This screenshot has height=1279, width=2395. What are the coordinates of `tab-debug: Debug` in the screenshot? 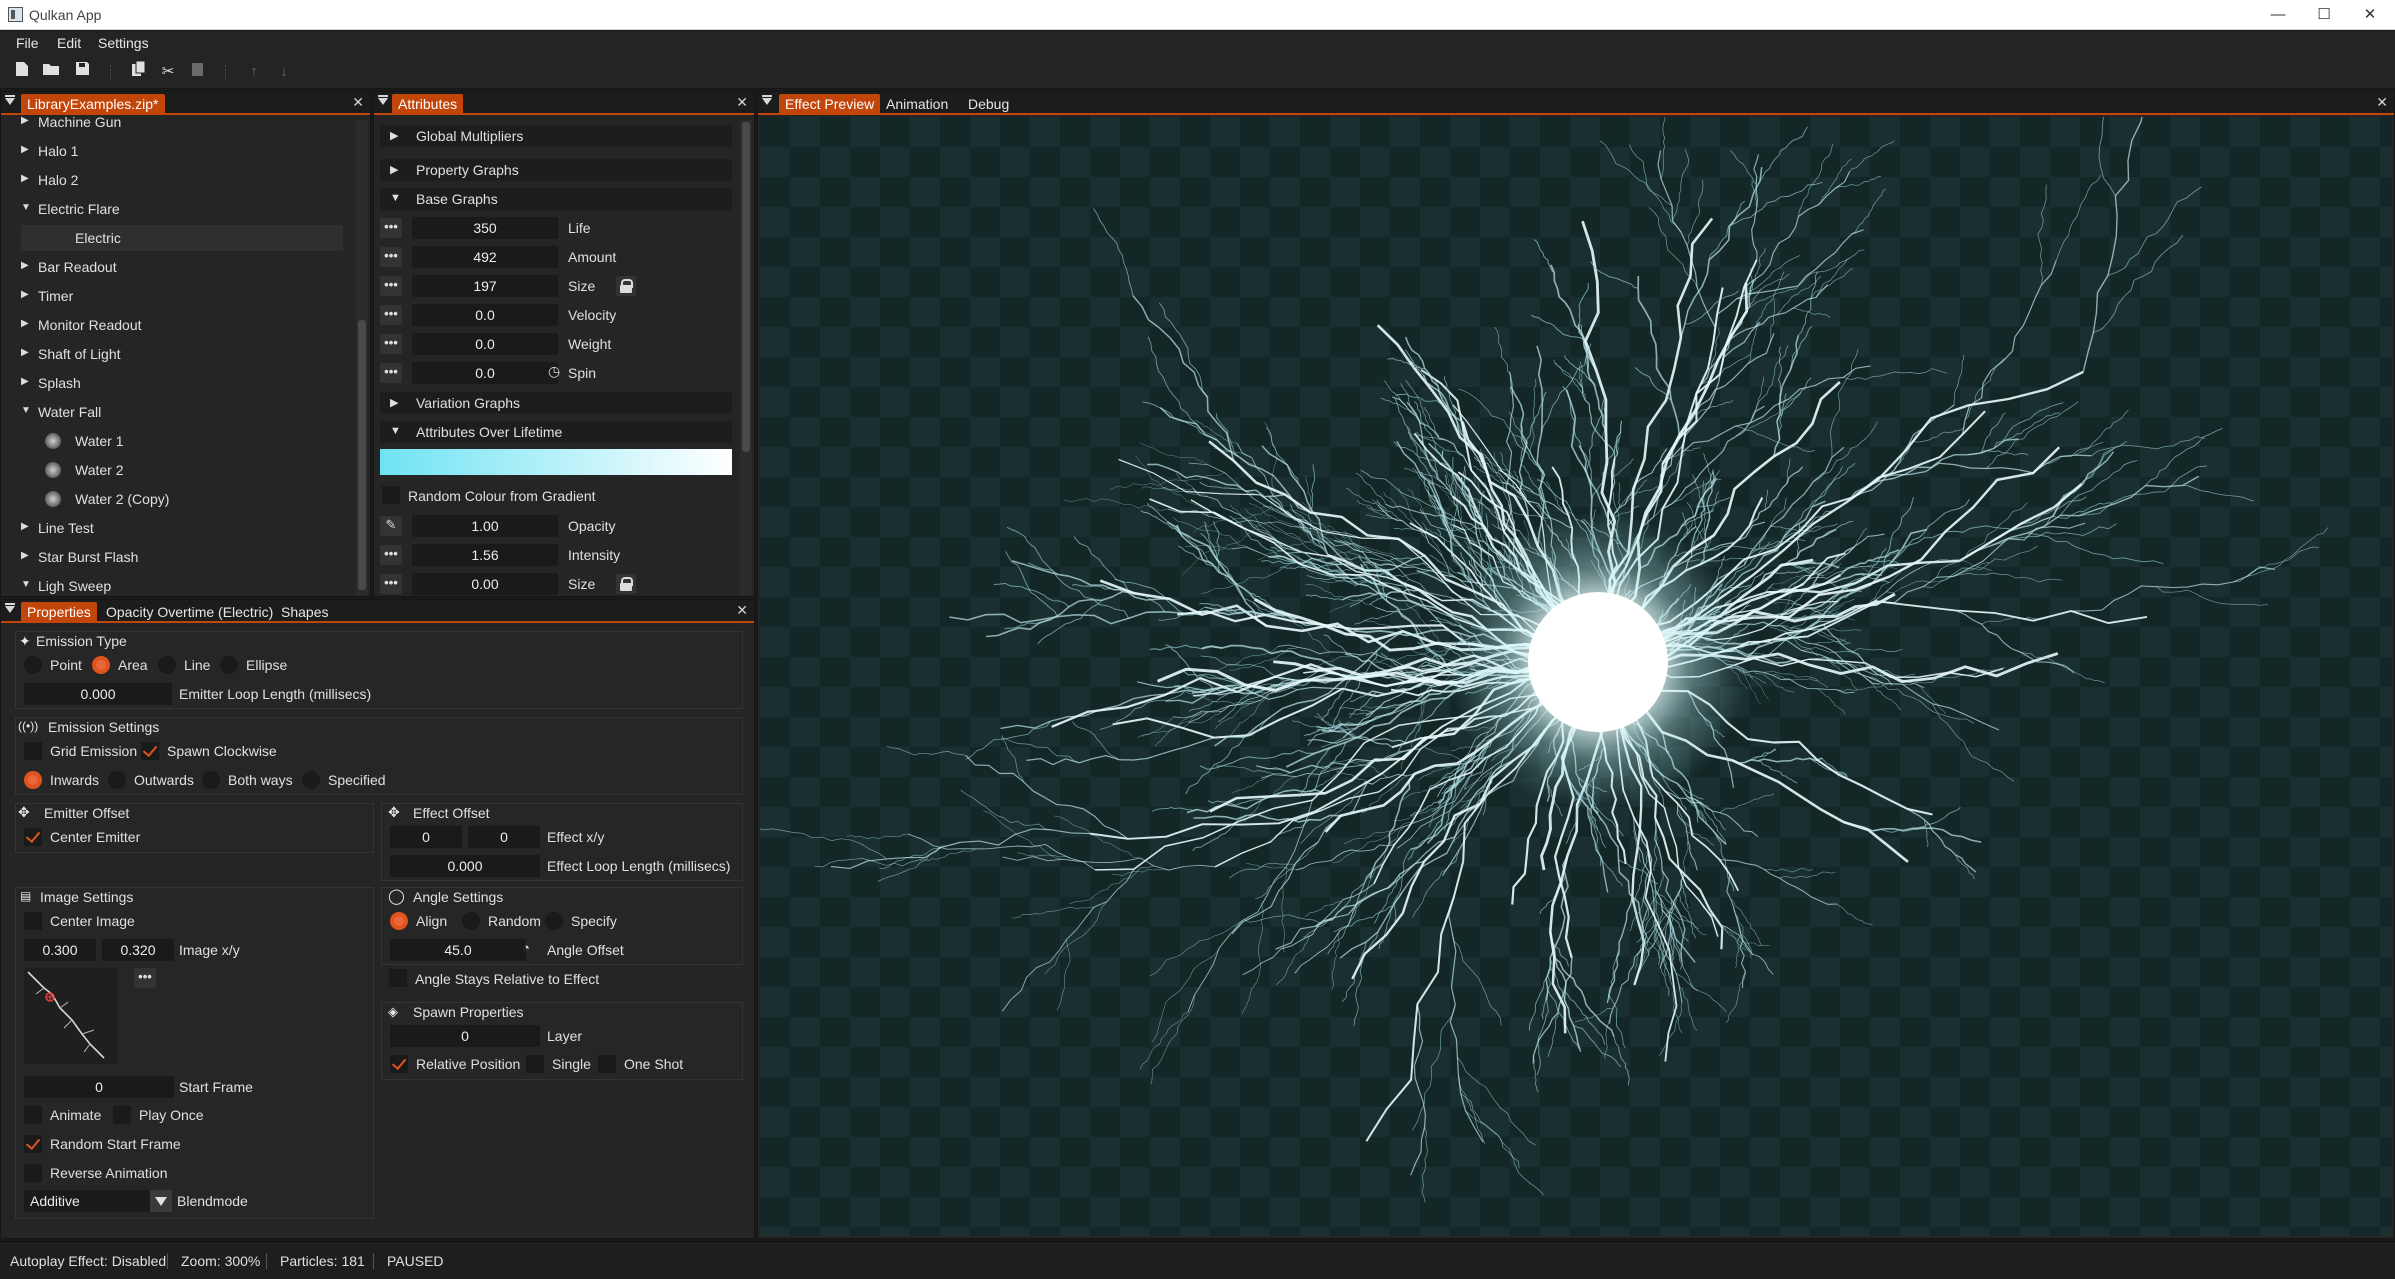 It's located at (988, 104).